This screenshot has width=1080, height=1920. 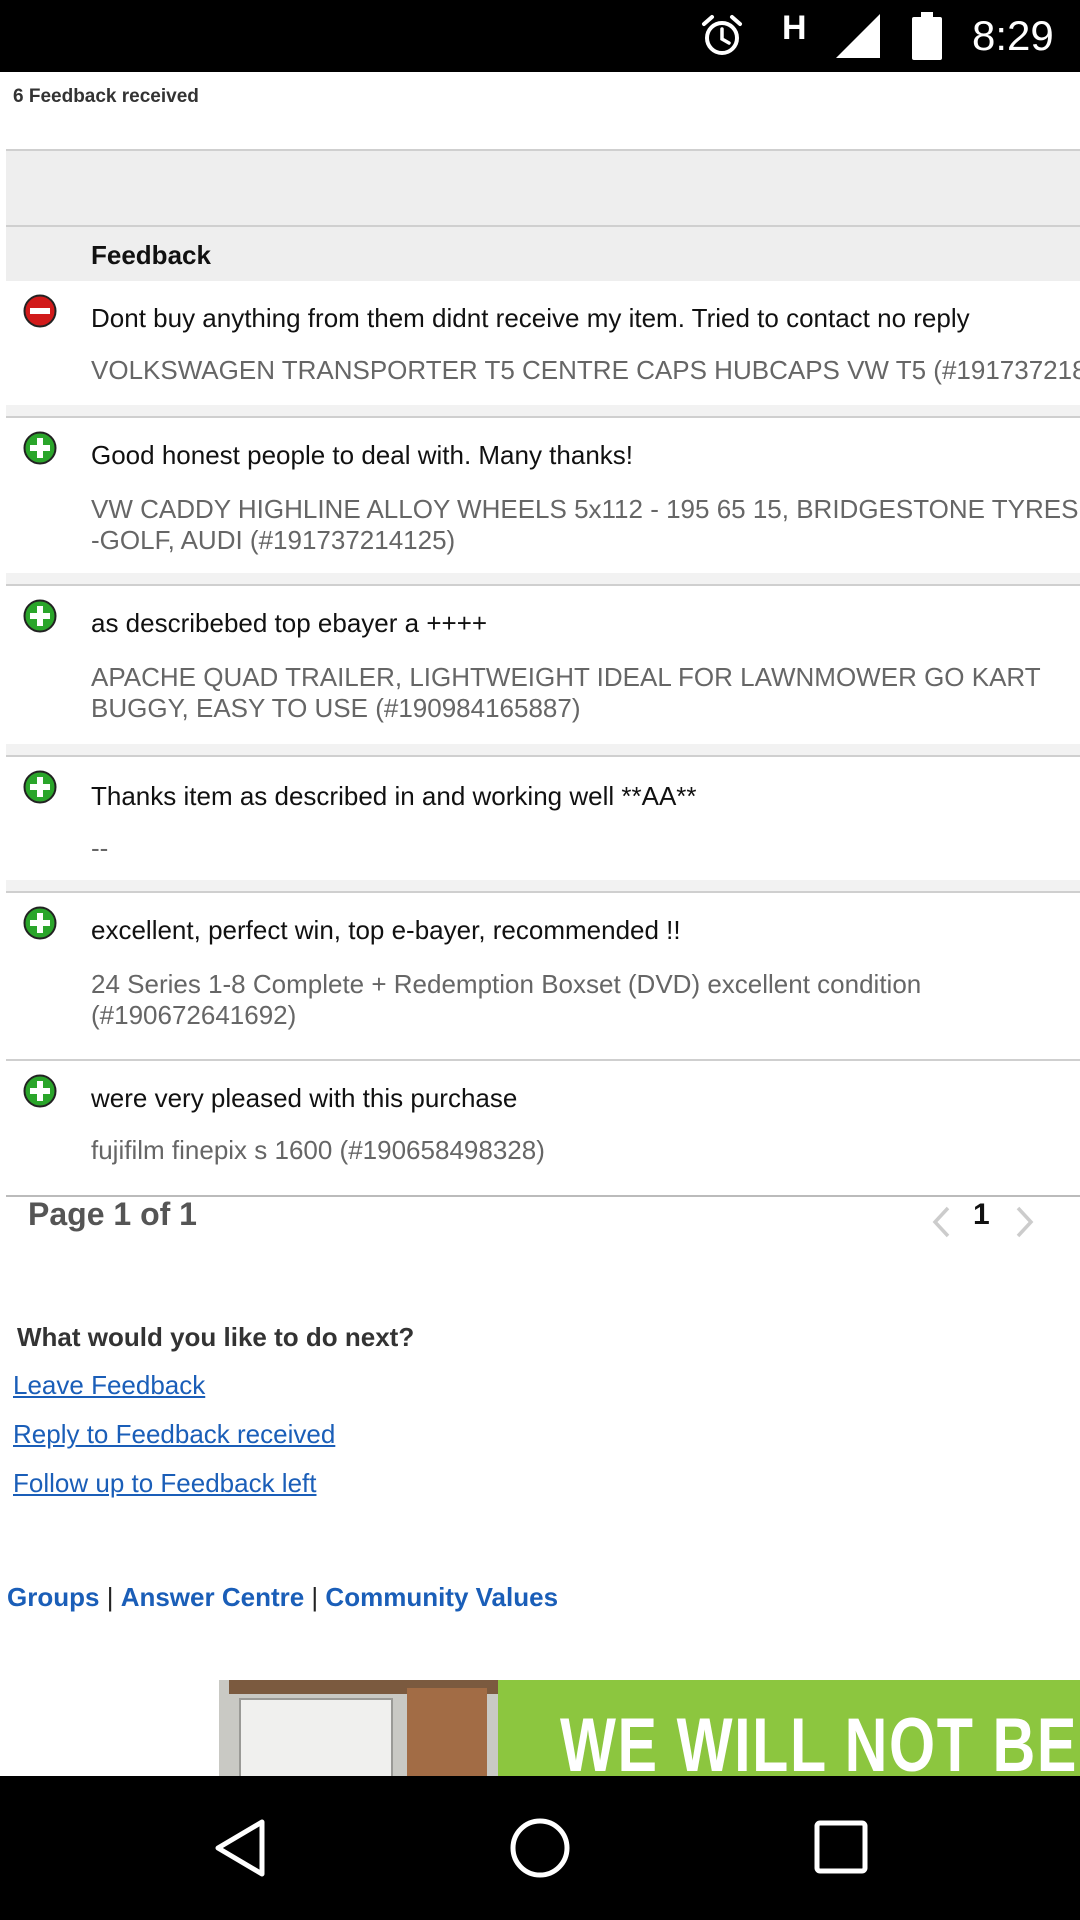 I want to click on leave-feedback-link: Leave Feedback, so click(x=109, y=1385).